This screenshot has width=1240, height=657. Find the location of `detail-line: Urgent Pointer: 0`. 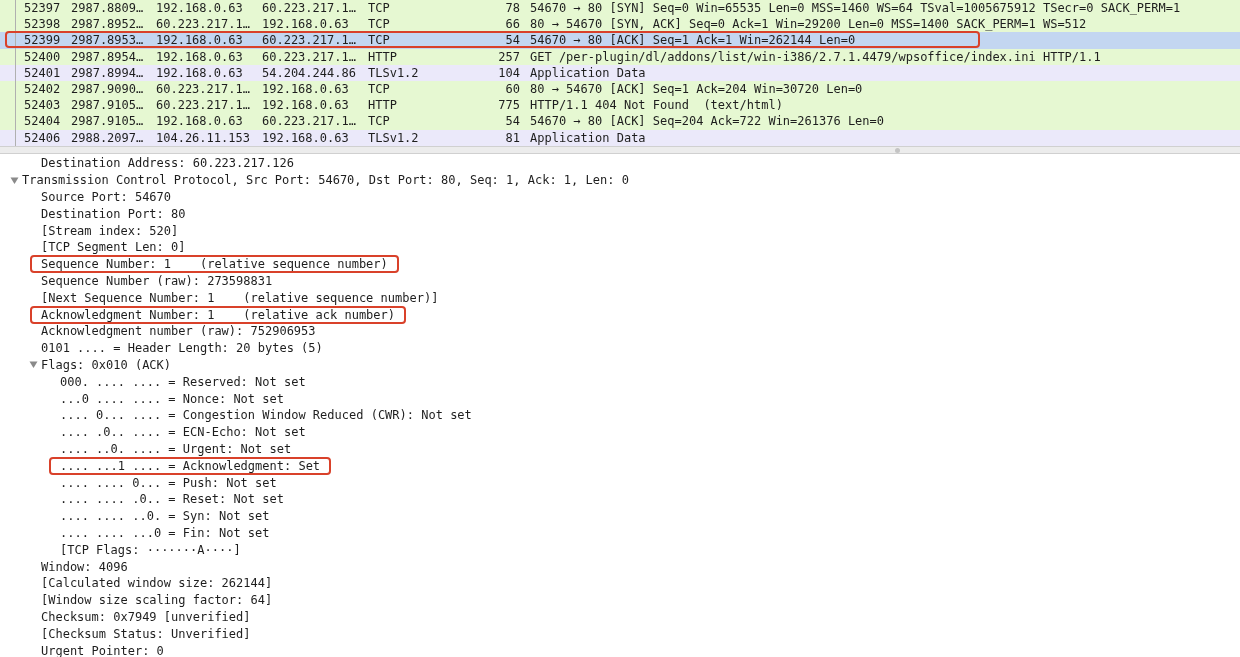

detail-line: Urgent Pointer: 0 is located at coordinates (102, 649).